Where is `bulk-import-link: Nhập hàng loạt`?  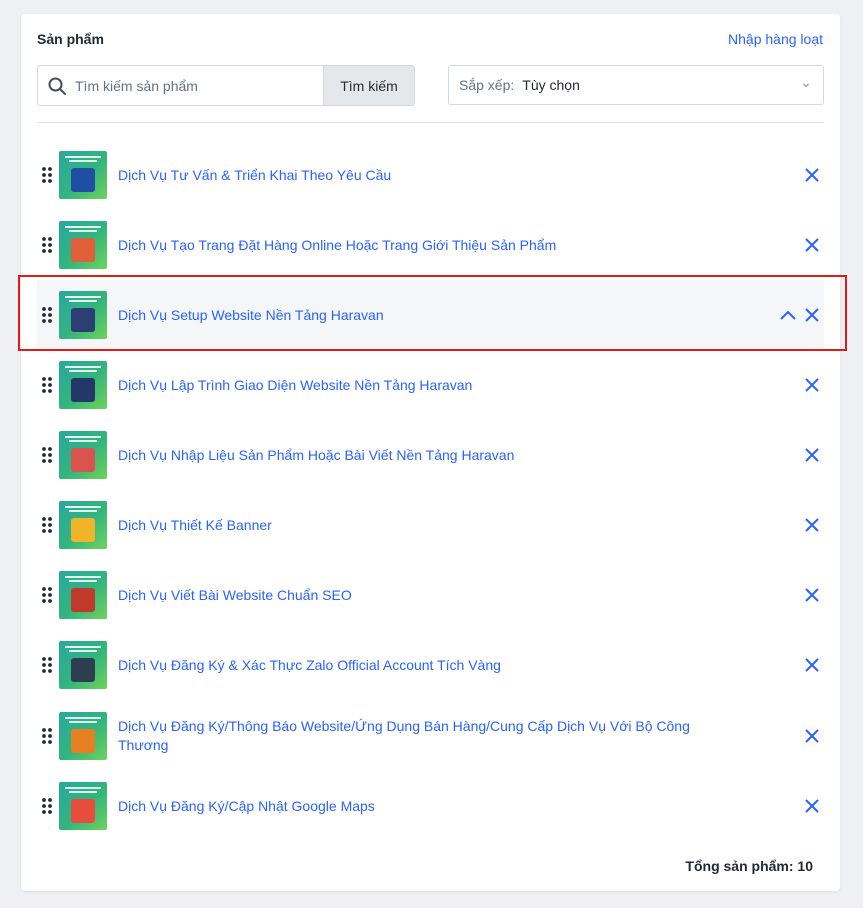
bulk-import-link: Nhập hàng loạt is located at coordinates (775, 39).